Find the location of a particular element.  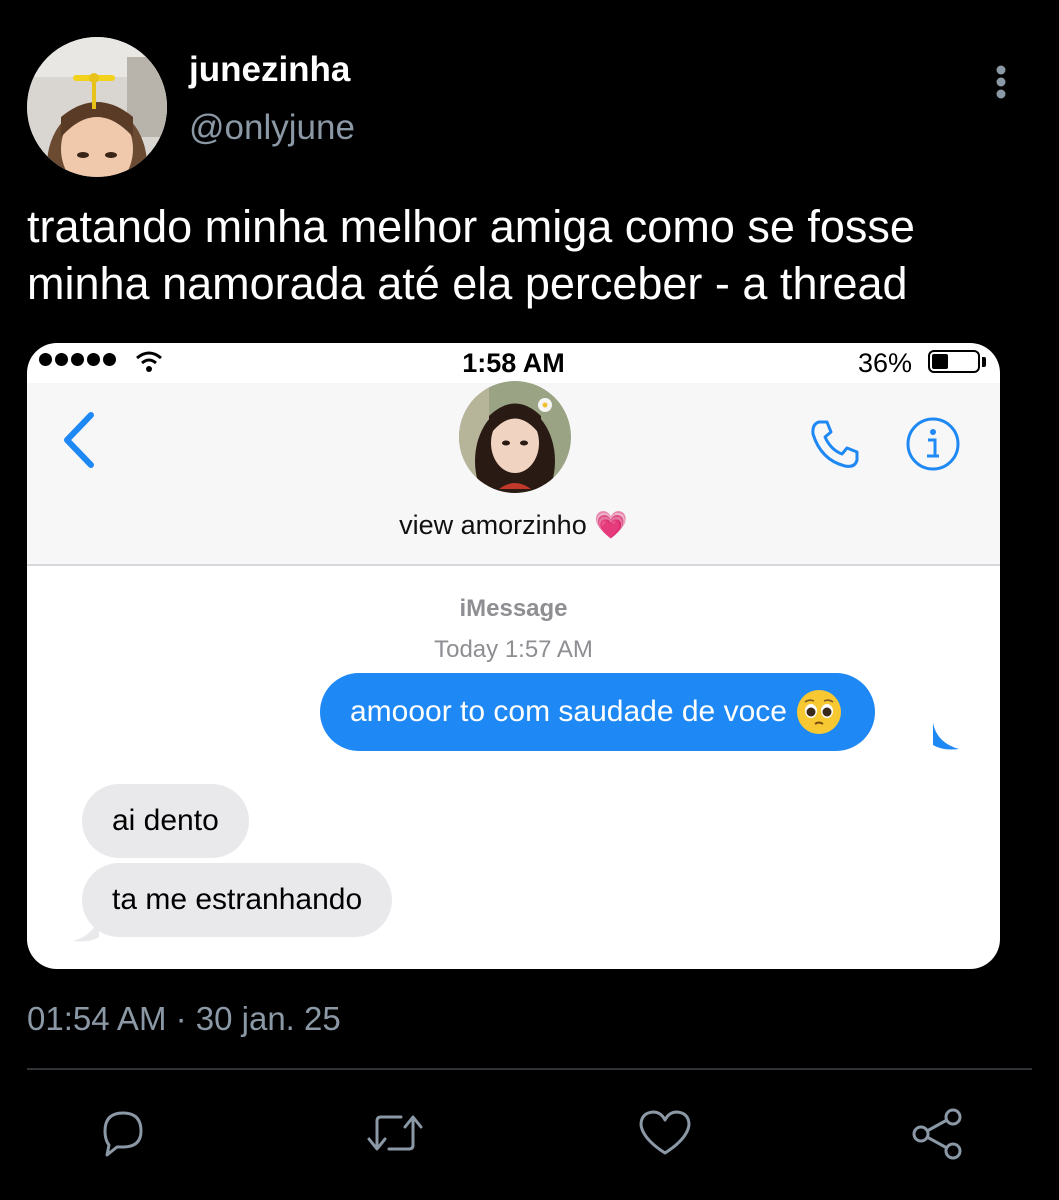

conversation-header: view amorzinho 💗 is located at coordinates (513, 473).